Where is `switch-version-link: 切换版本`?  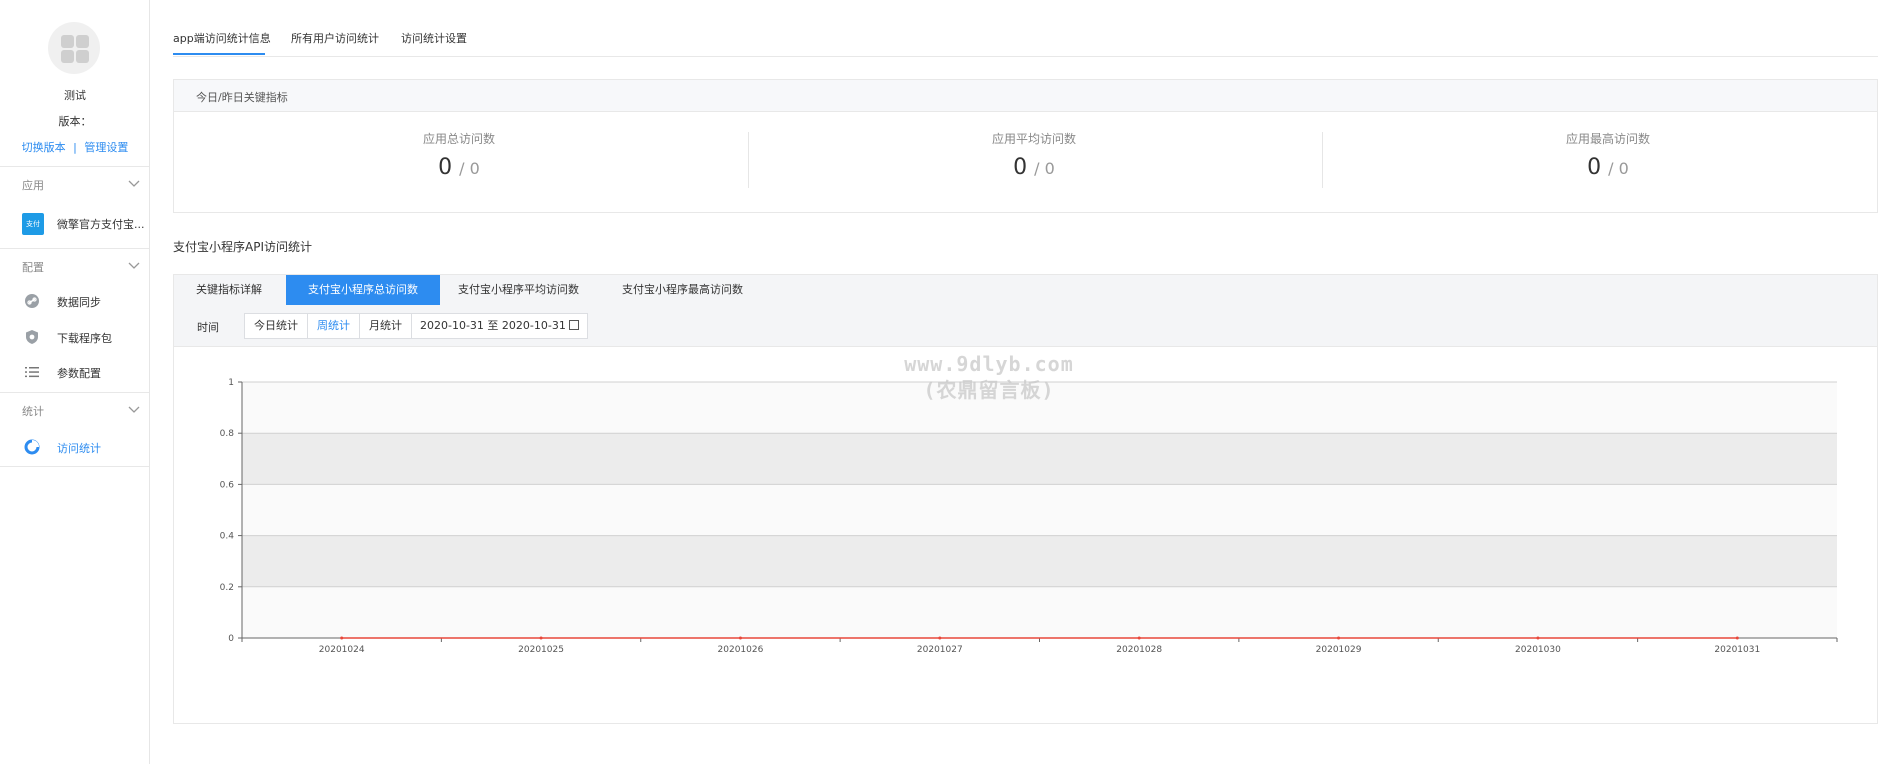 switch-version-link: 切换版本 is located at coordinates (44, 147).